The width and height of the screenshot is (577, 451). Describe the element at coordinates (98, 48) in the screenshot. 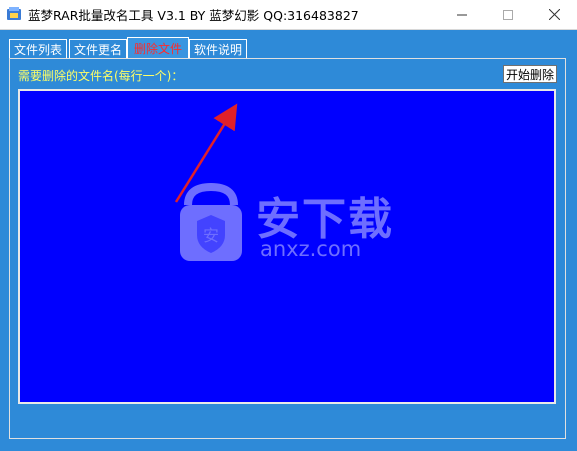

I see `tab-file-rename: 文件更名` at that location.